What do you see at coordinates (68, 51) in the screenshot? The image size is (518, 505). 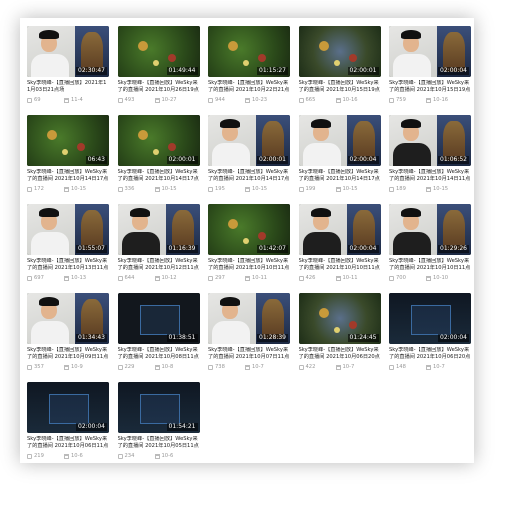 I see `video-thumbnail: 02:30:47` at bounding box center [68, 51].